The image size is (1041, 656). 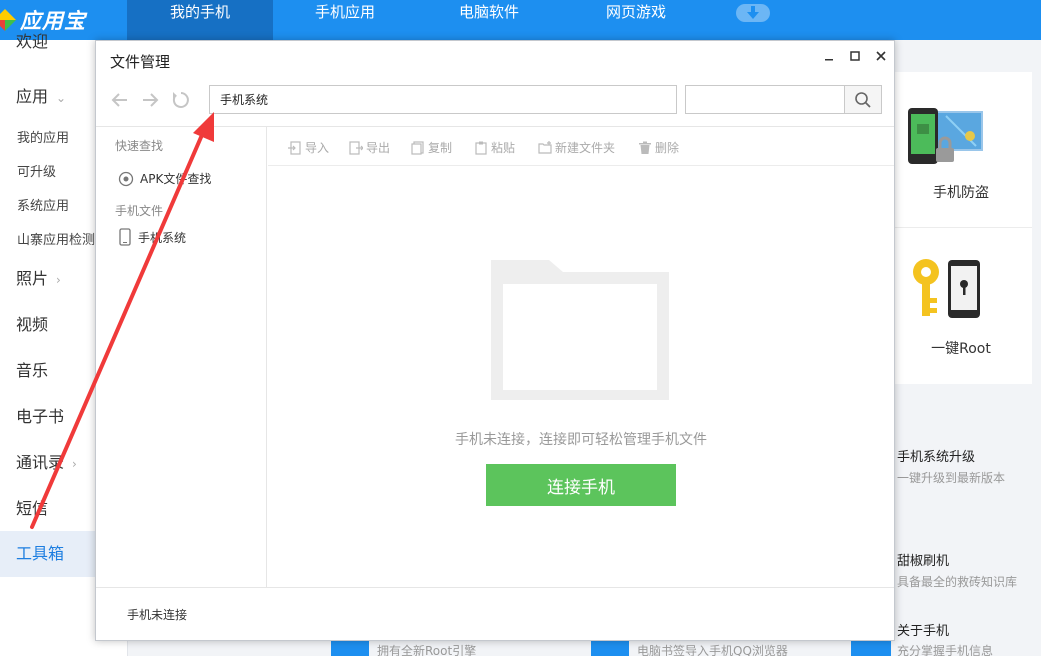 I want to click on sidebar-item-label: 应用, so click(x=32, y=96).